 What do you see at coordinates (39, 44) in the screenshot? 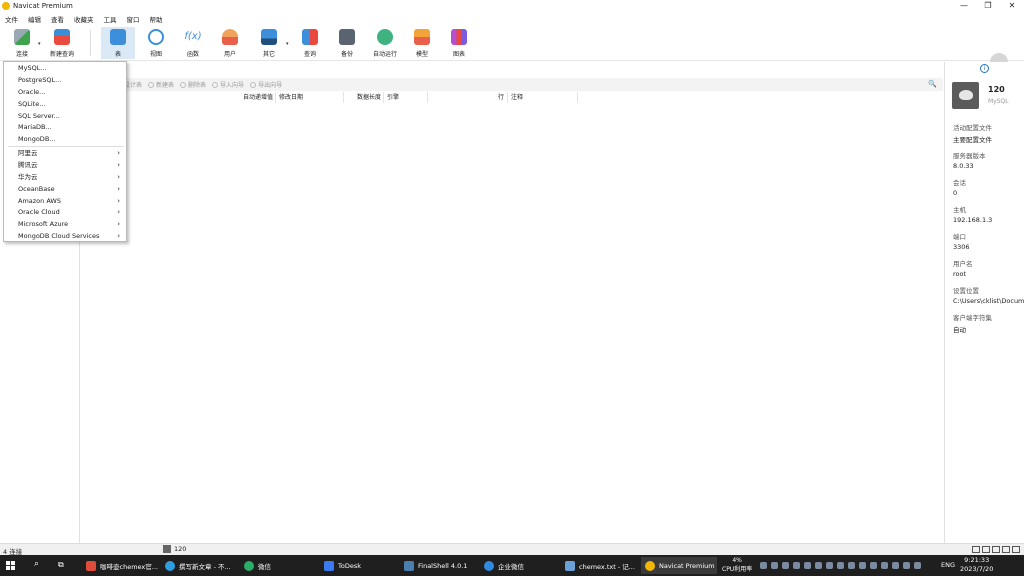
I see `connect-dropdown-icon: ▾` at bounding box center [39, 44].